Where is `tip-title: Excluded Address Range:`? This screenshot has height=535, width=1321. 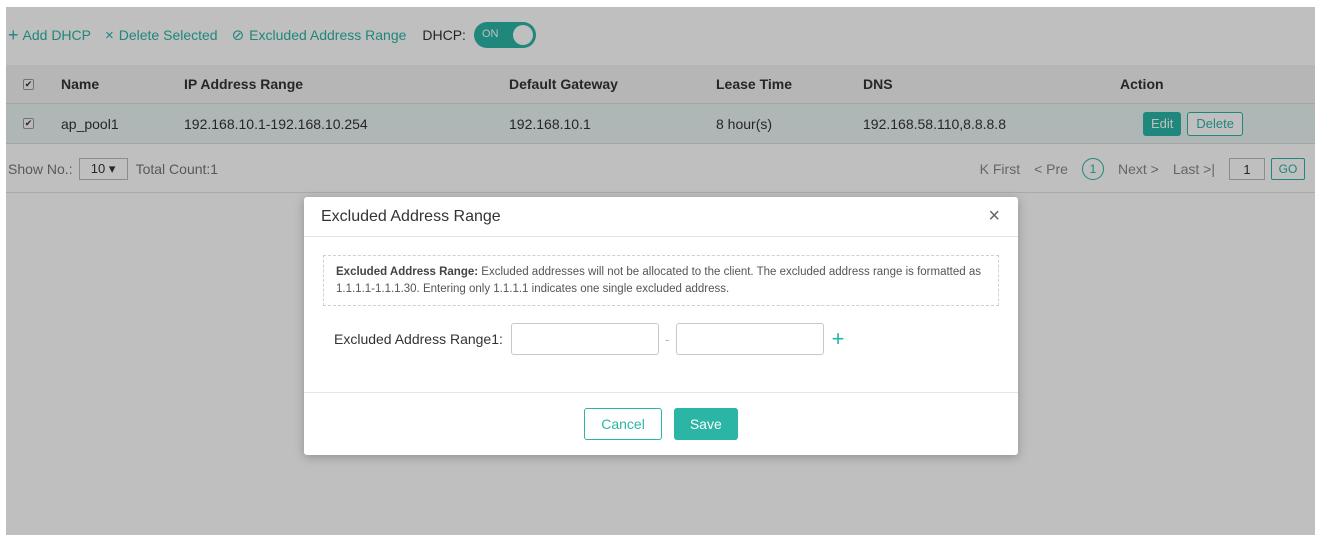 tip-title: Excluded Address Range: is located at coordinates (407, 272).